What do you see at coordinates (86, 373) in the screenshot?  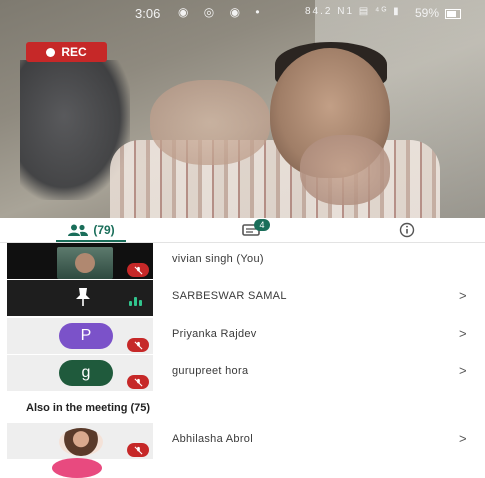 I see `avatar: g` at bounding box center [86, 373].